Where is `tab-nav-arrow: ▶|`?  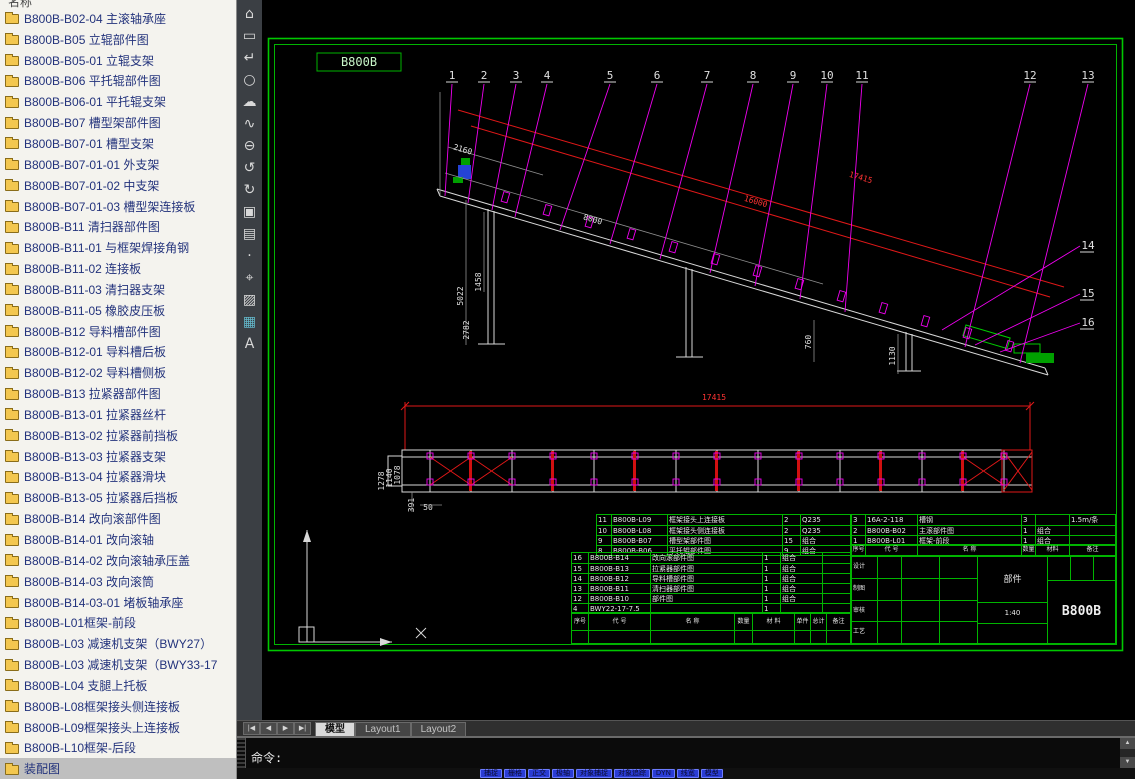
tab-nav-arrow: ▶| is located at coordinates (302, 728).